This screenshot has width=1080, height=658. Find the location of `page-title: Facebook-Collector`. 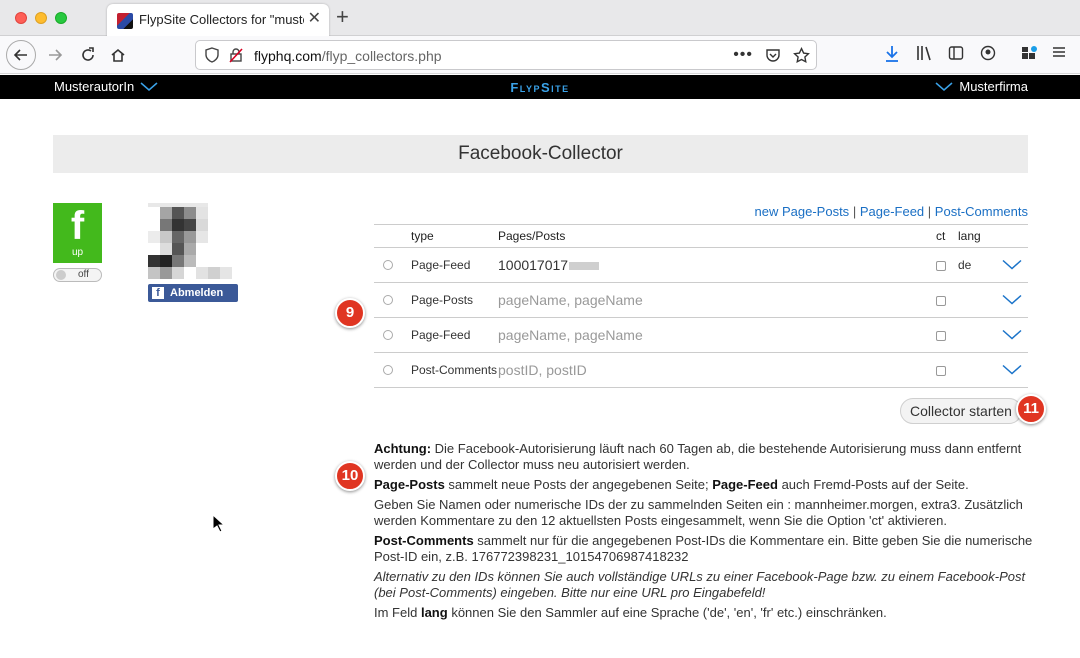

page-title: Facebook-Collector is located at coordinates (540, 154).